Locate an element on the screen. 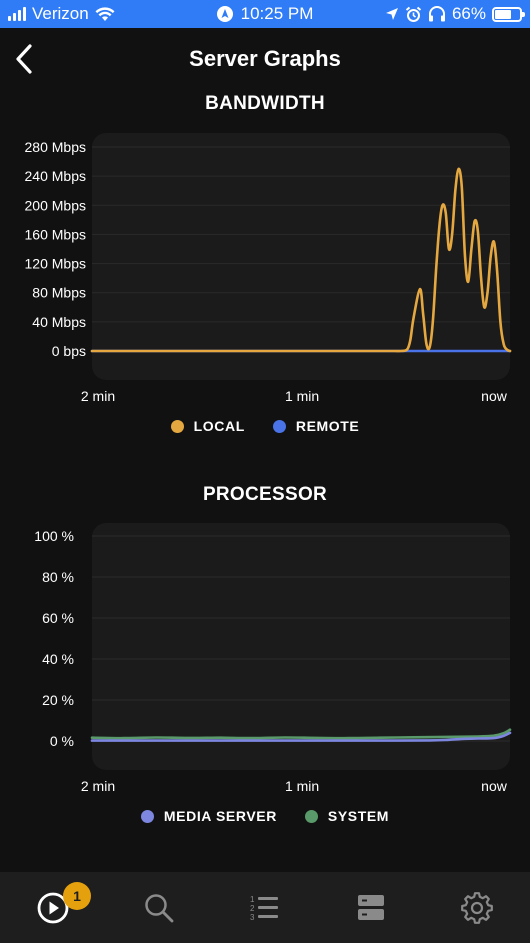  processor-xtick-label: 2 min is located at coordinates (98, 786).